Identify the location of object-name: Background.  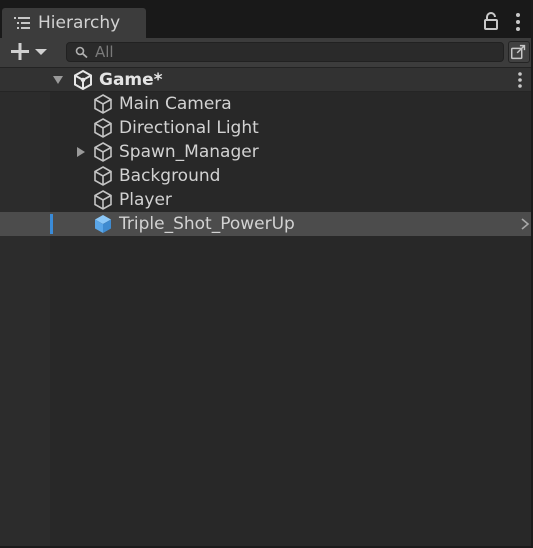
(170, 176).